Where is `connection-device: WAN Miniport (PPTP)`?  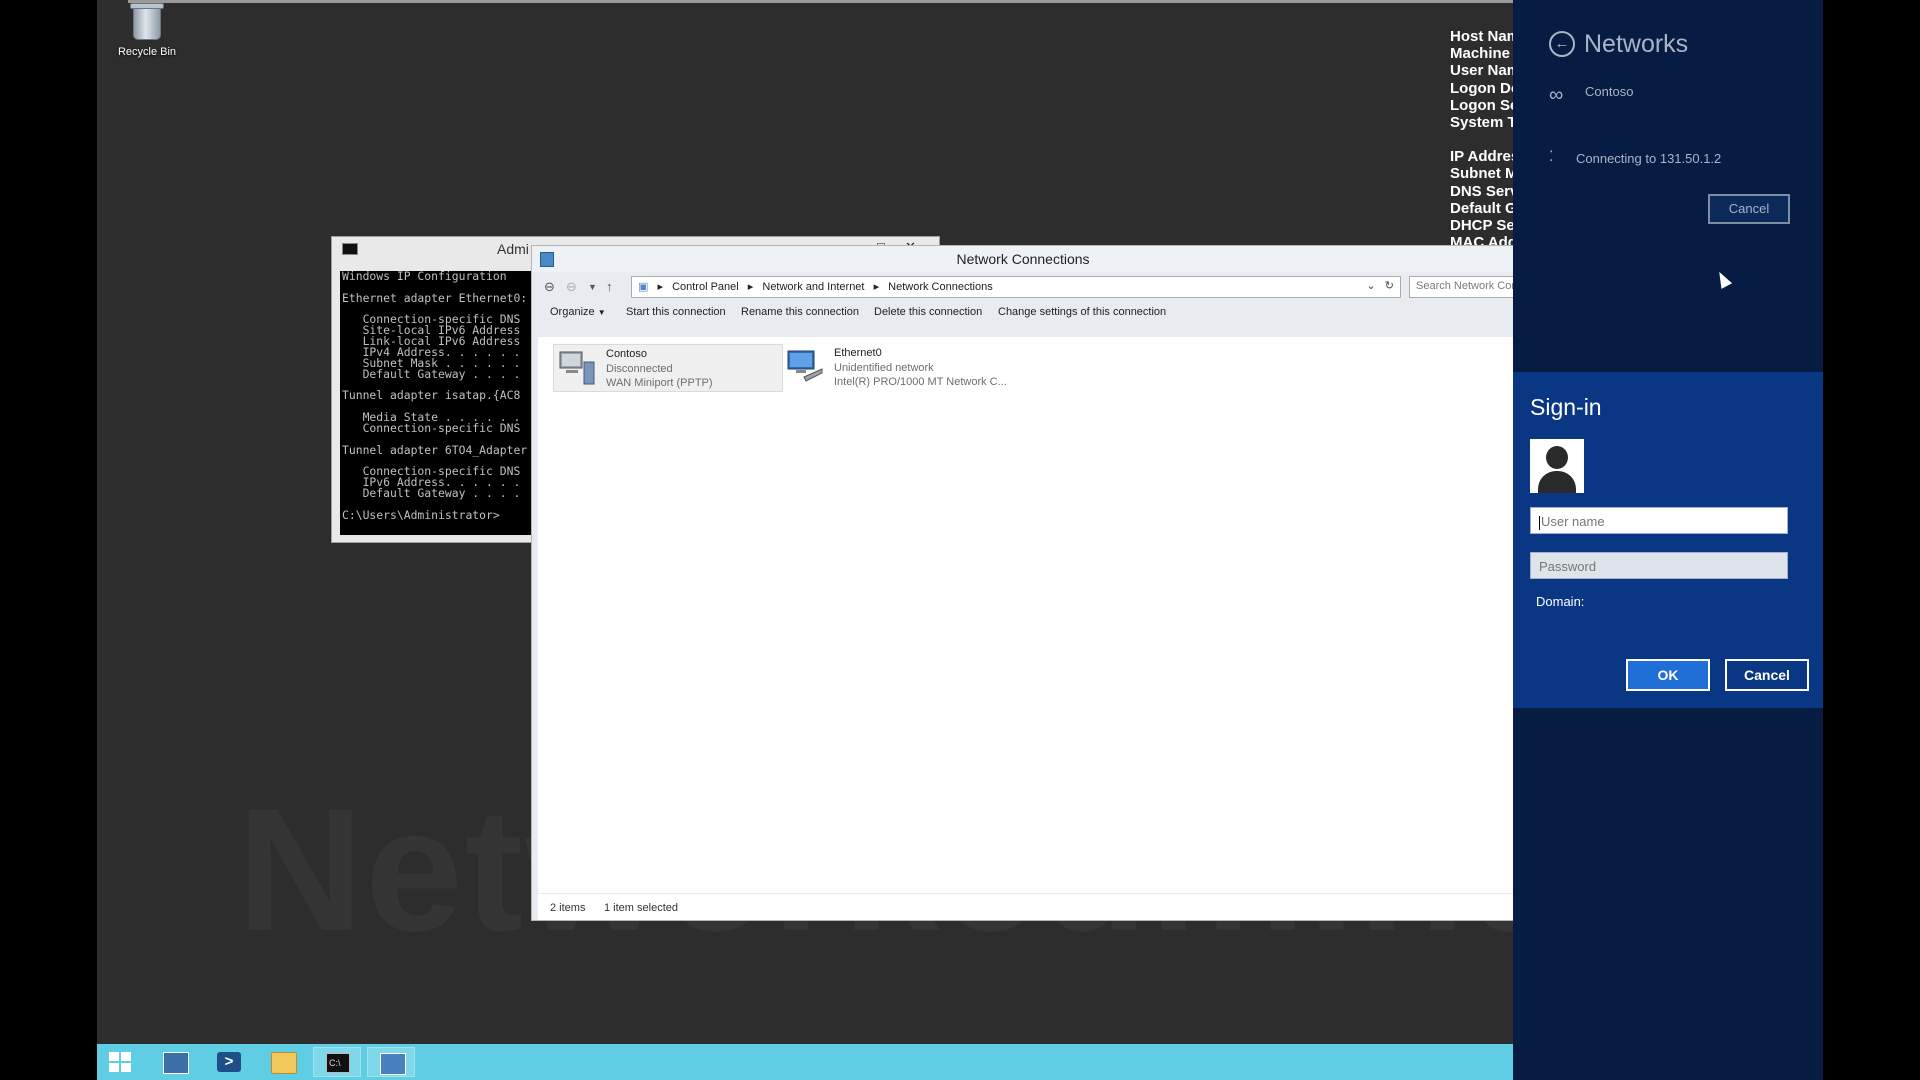 connection-device: WAN Miniport (PPTP) is located at coordinates (659, 383).